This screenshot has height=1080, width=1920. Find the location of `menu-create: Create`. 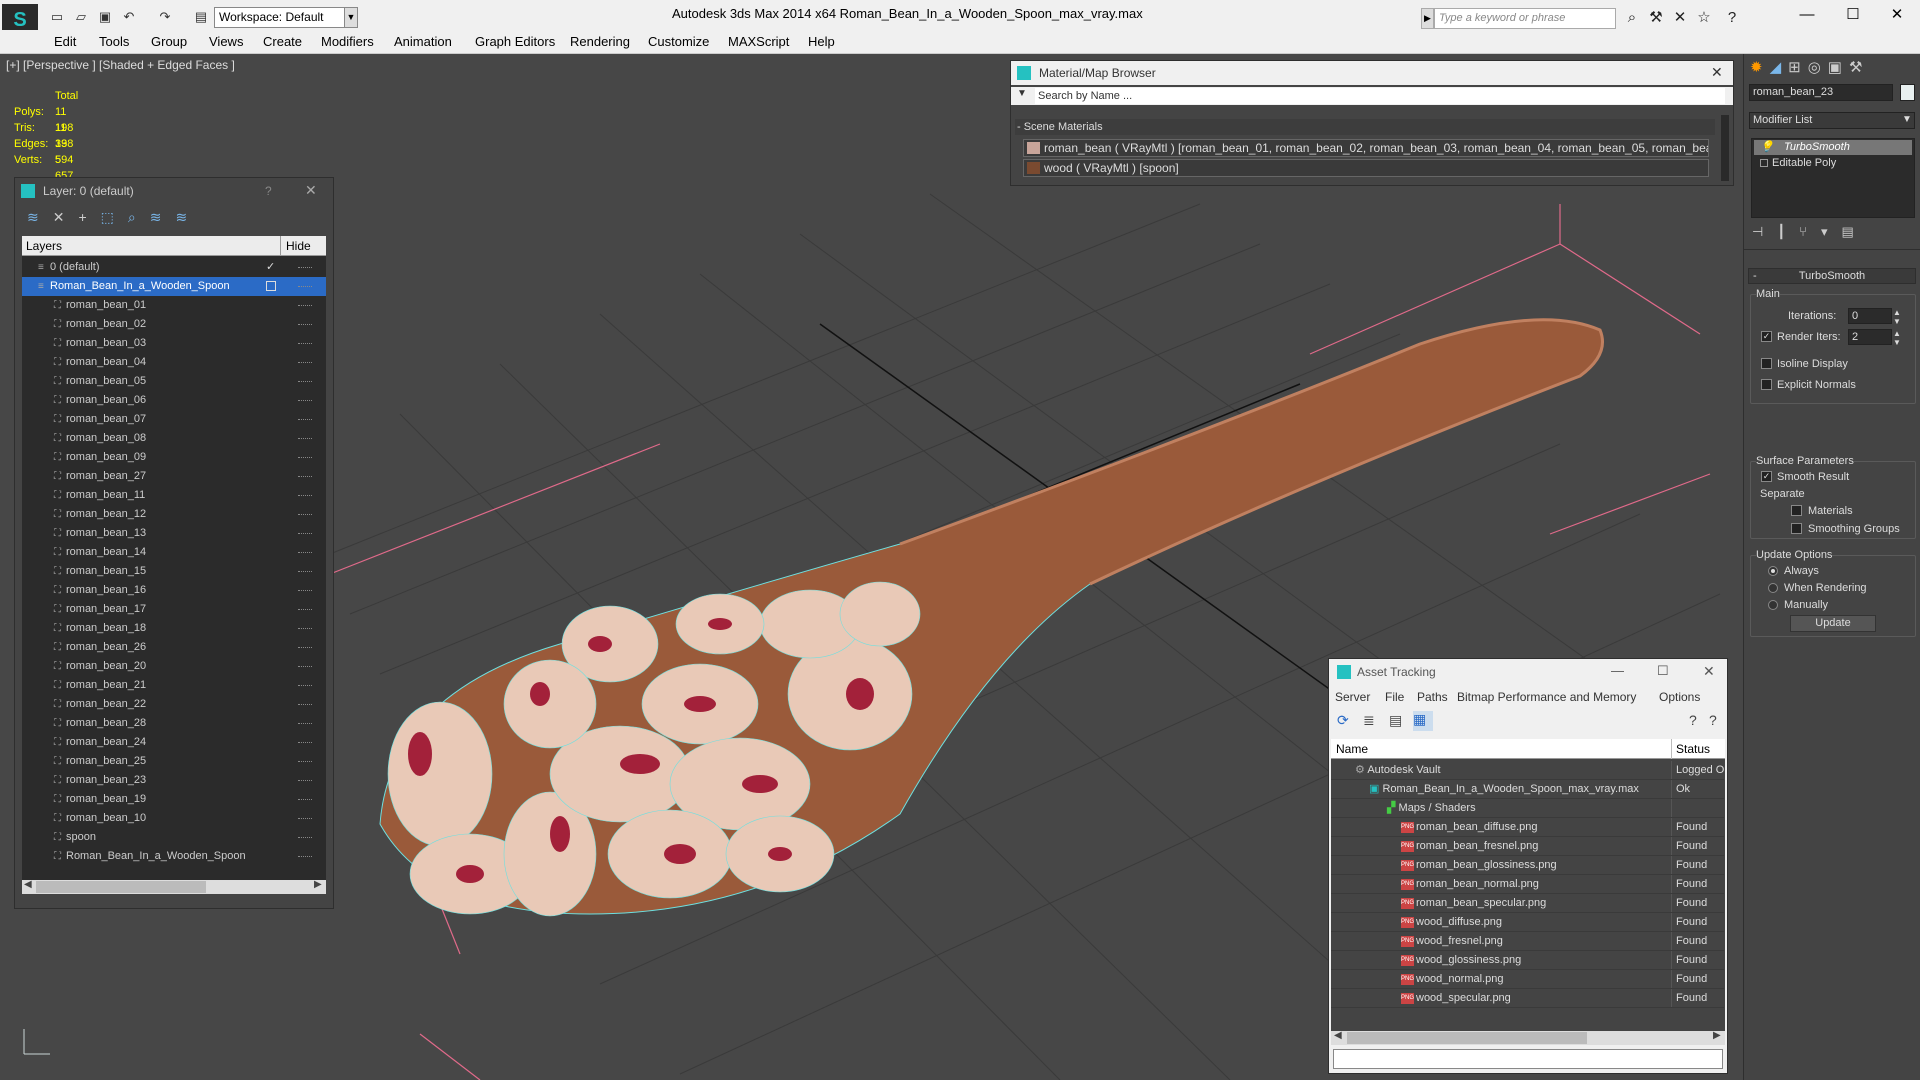

menu-create: Create is located at coordinates (282, 41).